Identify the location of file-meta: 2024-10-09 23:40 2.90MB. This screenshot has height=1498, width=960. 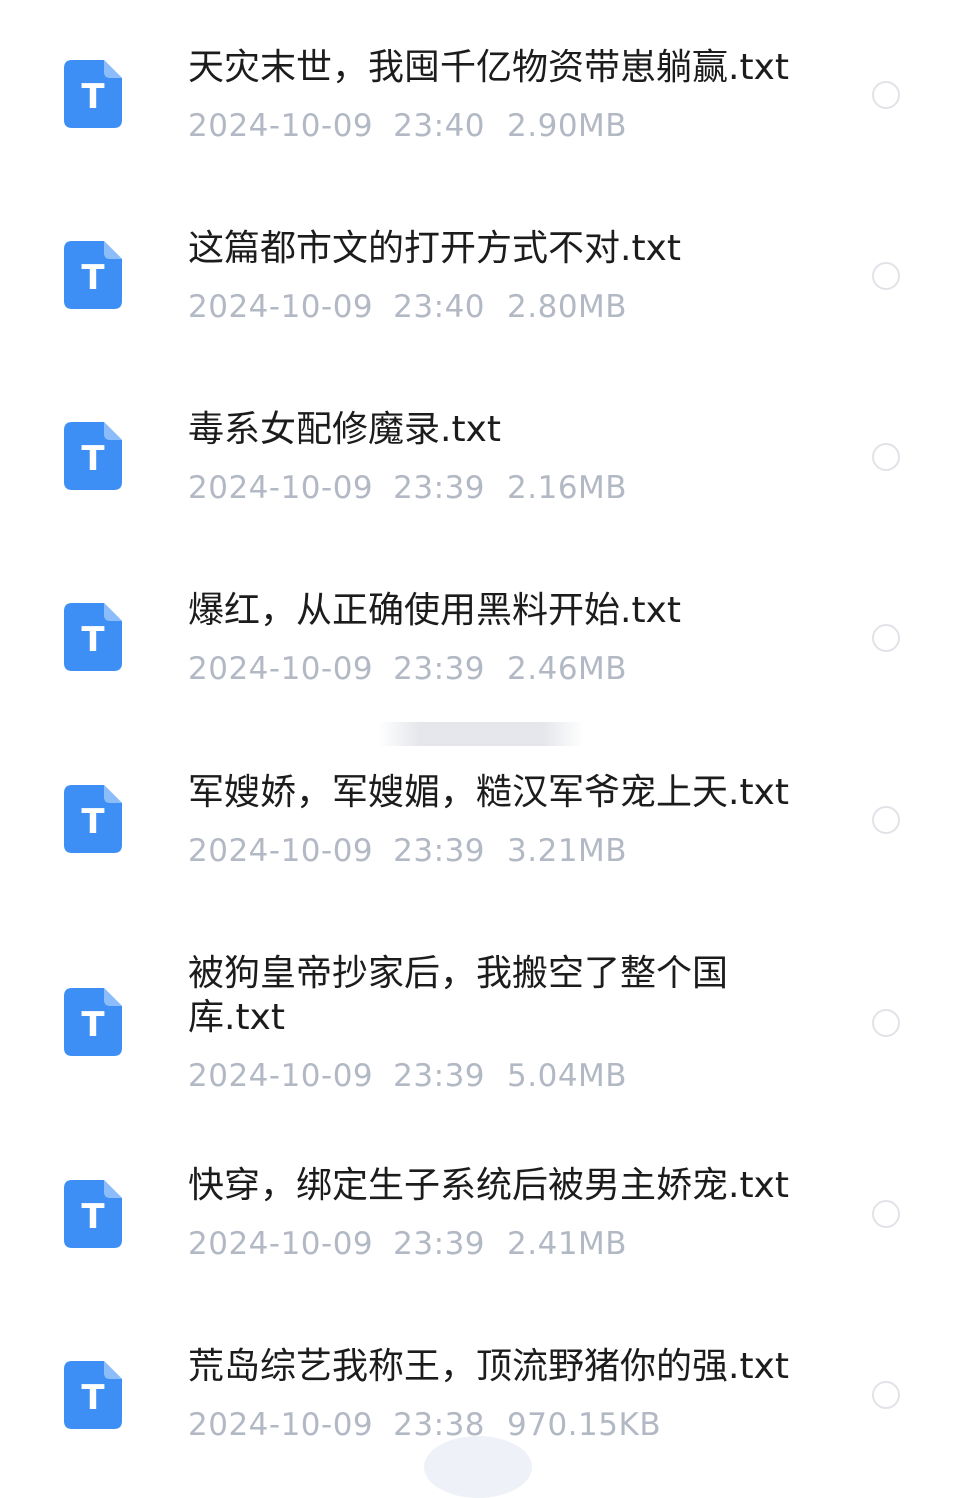
(407, 126).